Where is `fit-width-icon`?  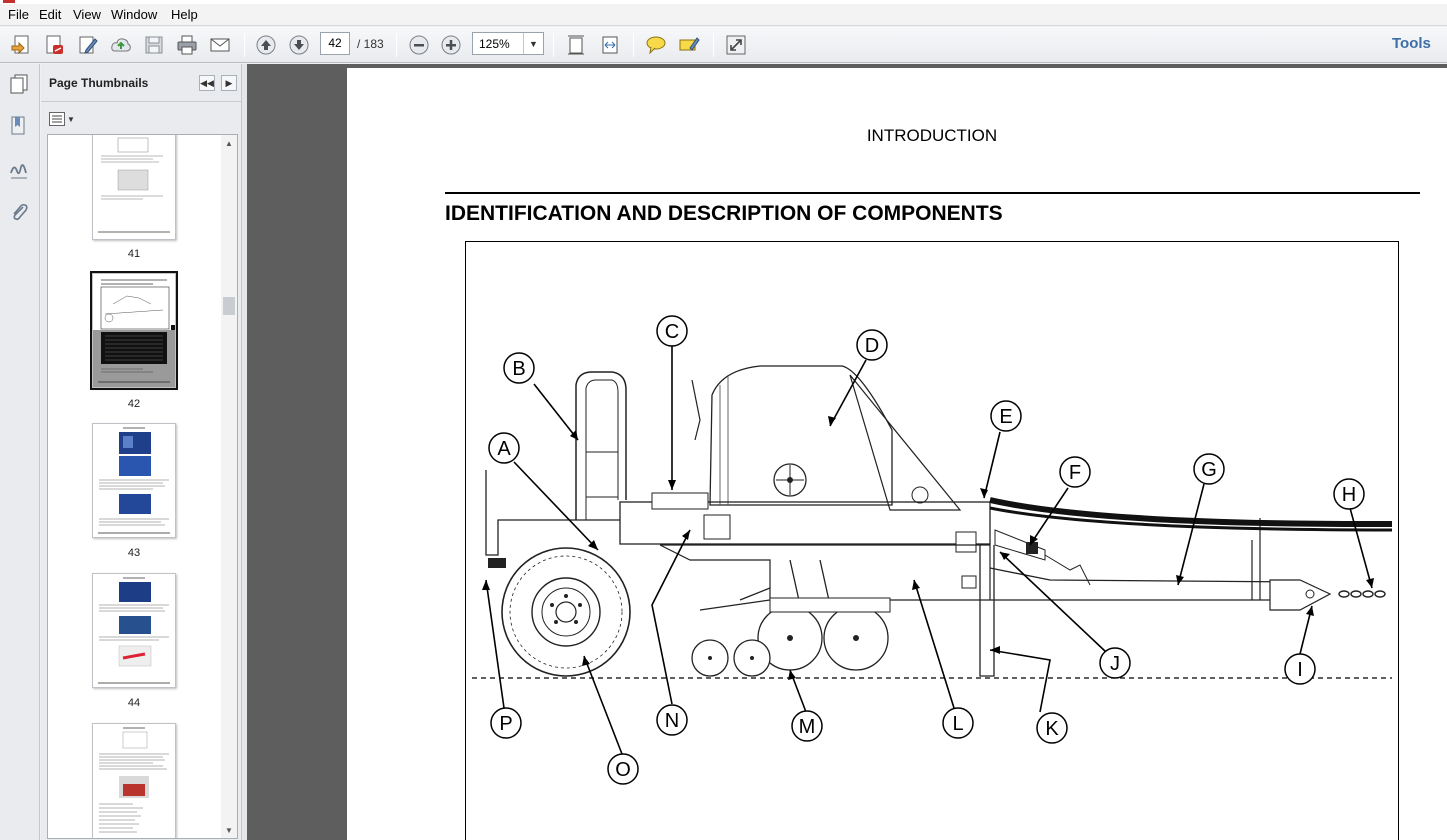 fit-width-icon is located at coordinates (610, 45).